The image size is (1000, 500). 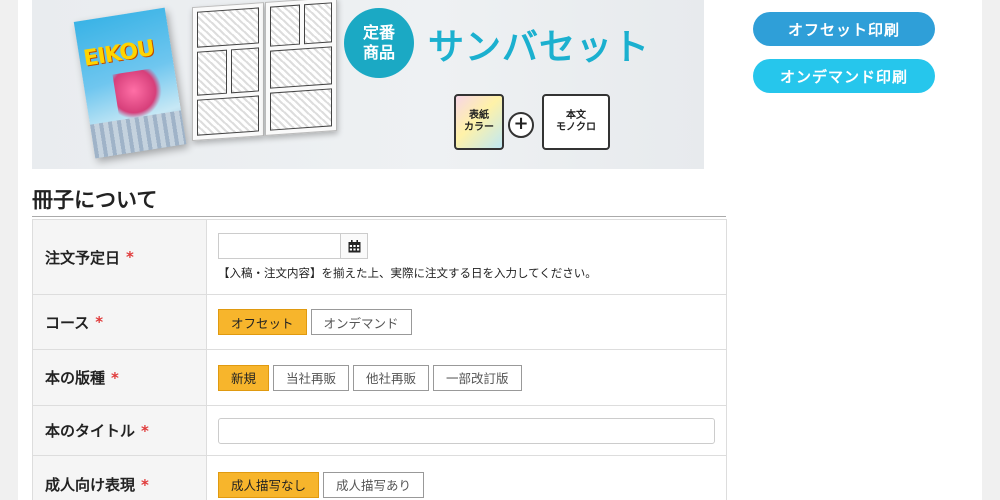 I want to click on edition-options: 新規 当社再販 他社再販 一部改訂版, so click(x=466, y=377).